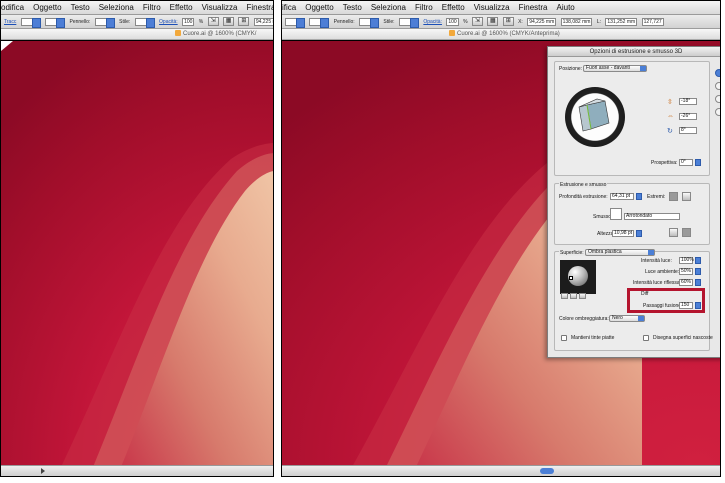  I want to click on depth-slider-button, so click(639, 196).